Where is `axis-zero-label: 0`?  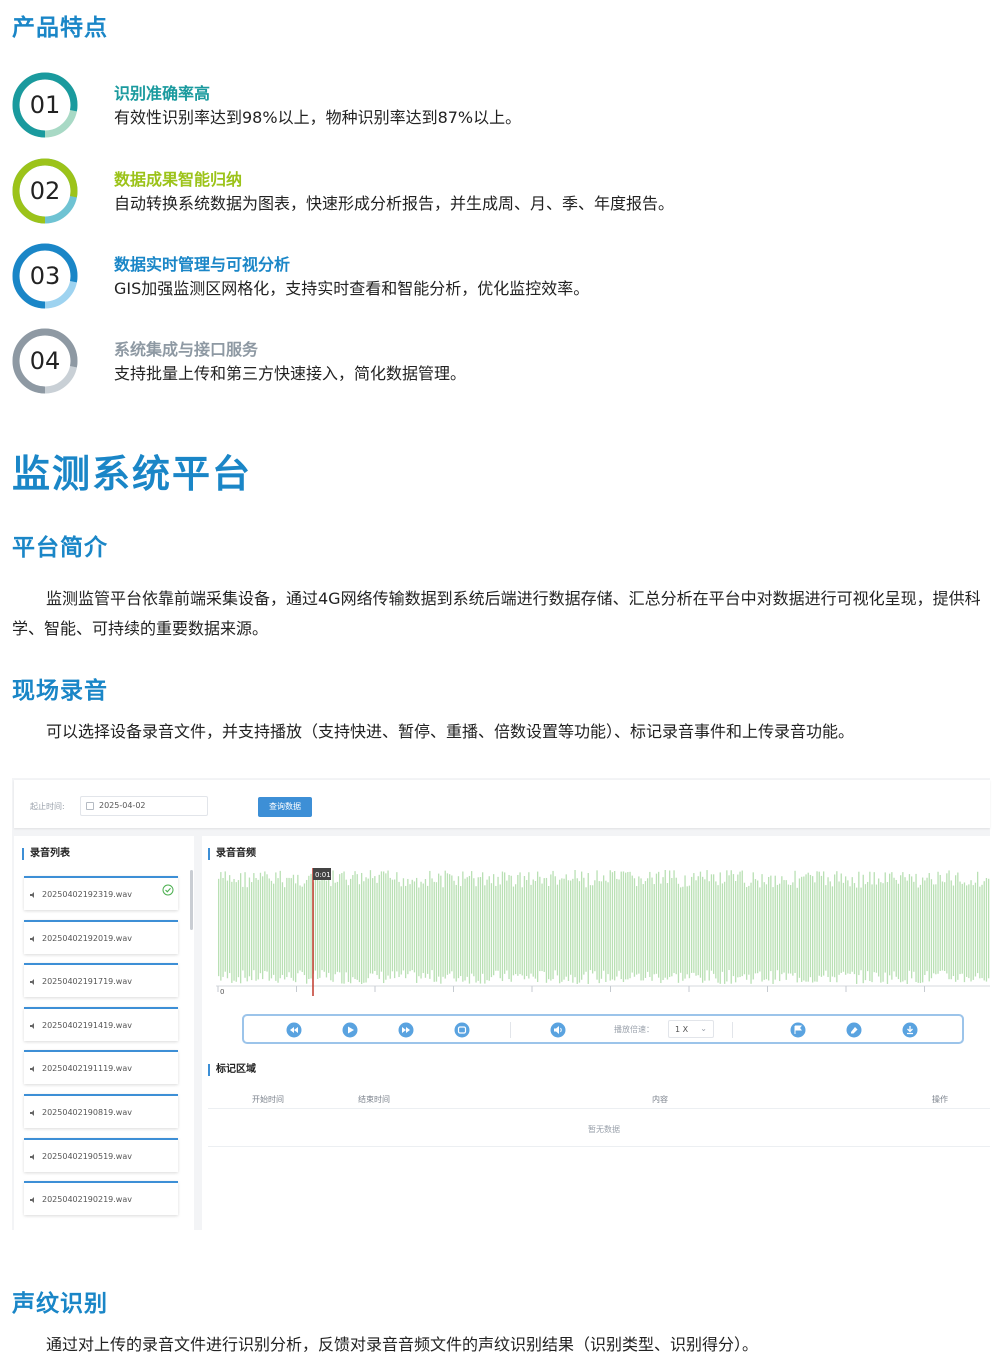 axis-zero-label: 0 is located at coordinates (222, 992).